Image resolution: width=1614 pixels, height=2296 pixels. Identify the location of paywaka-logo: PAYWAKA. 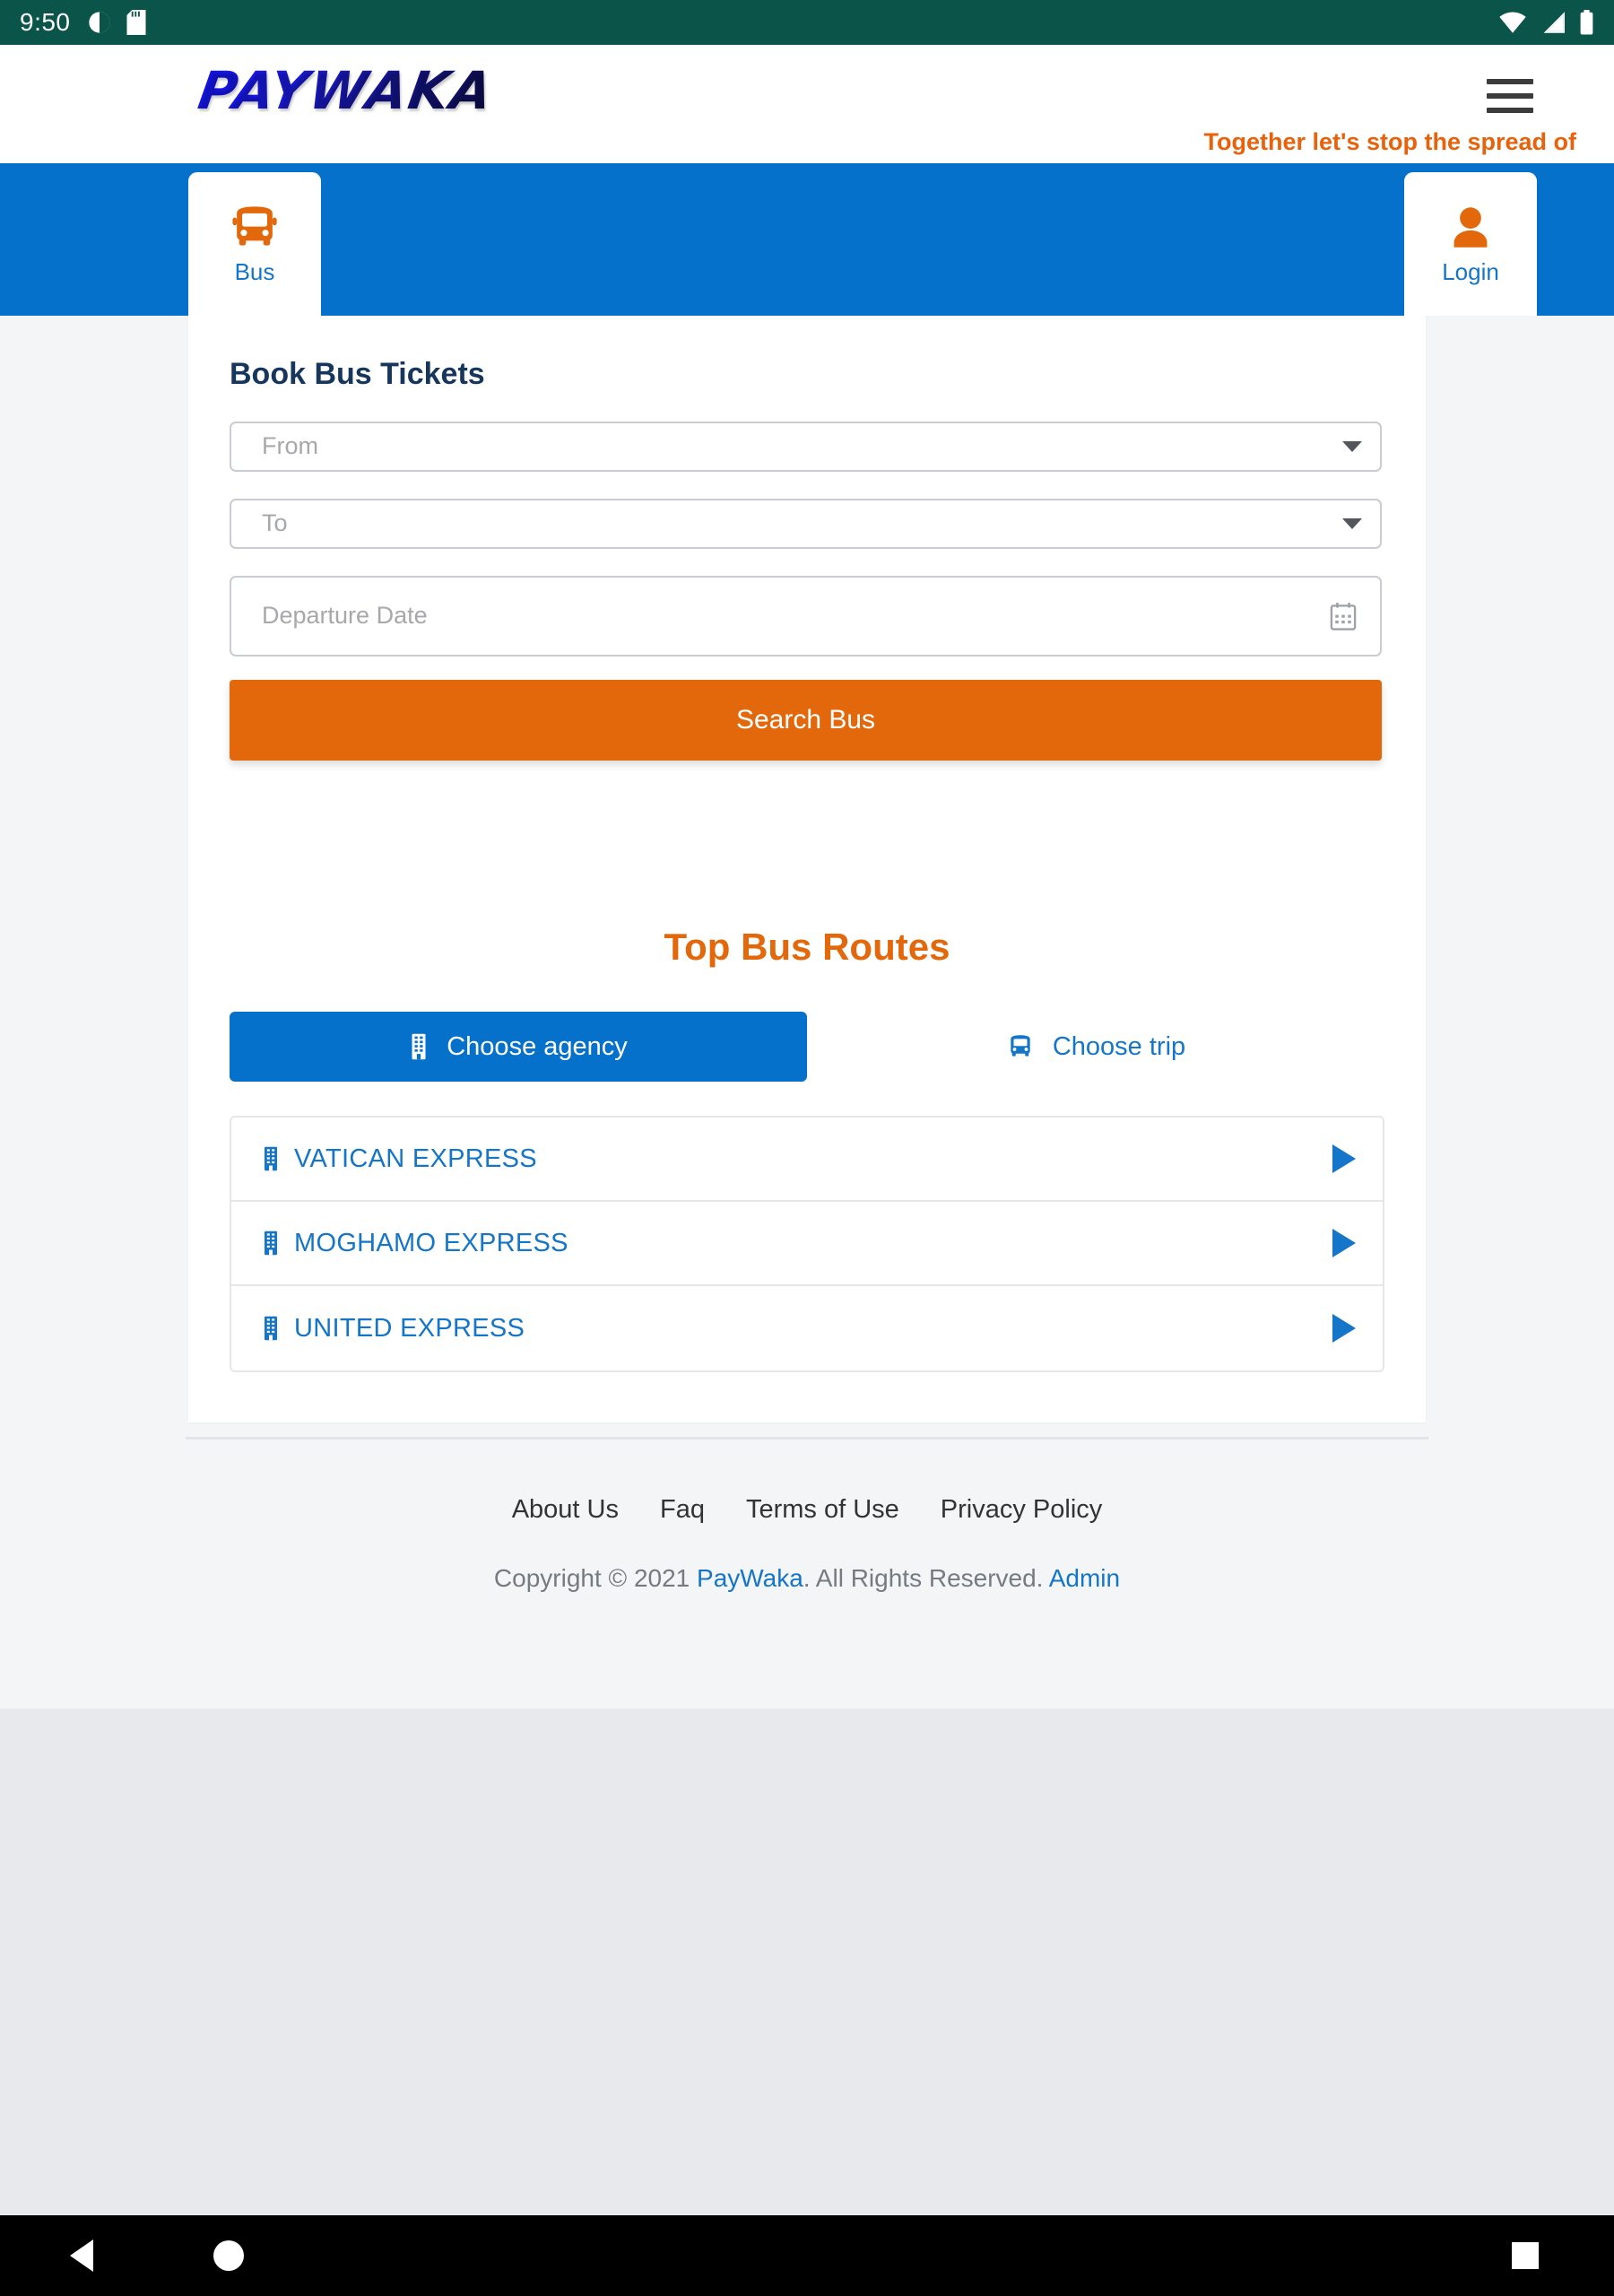
(347, 90).